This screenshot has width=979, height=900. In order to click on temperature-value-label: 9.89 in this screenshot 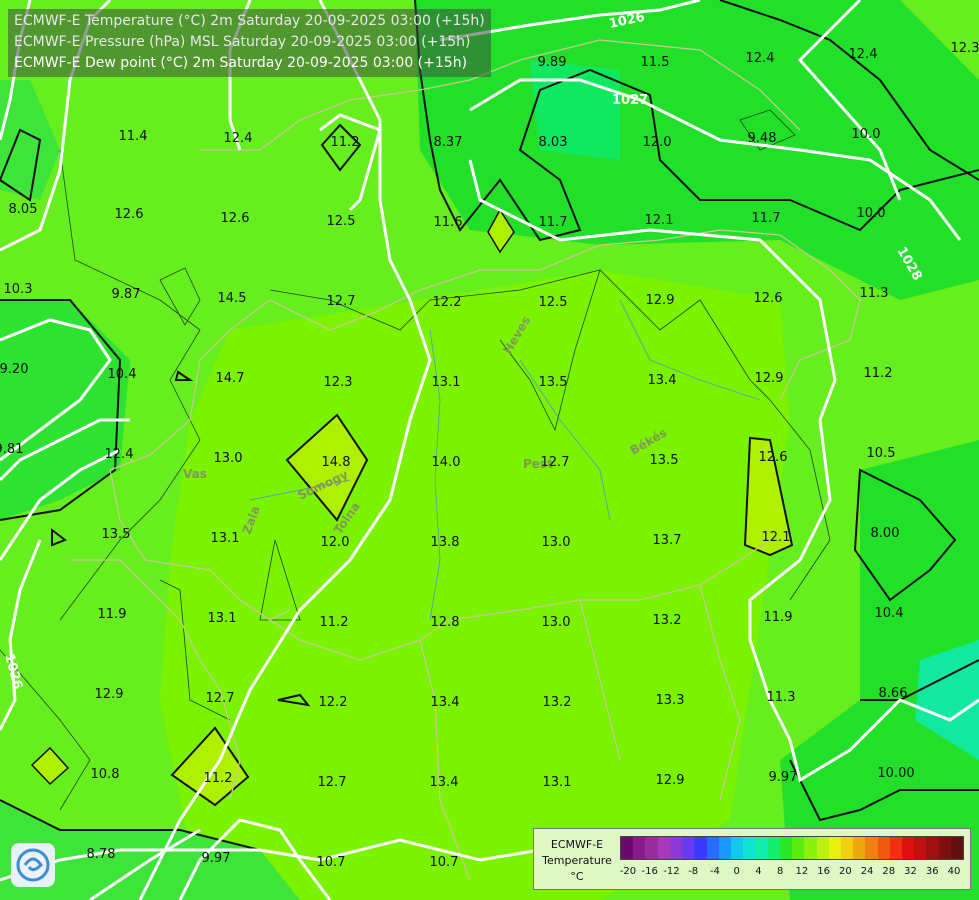, I will do `click(552, 62)`.